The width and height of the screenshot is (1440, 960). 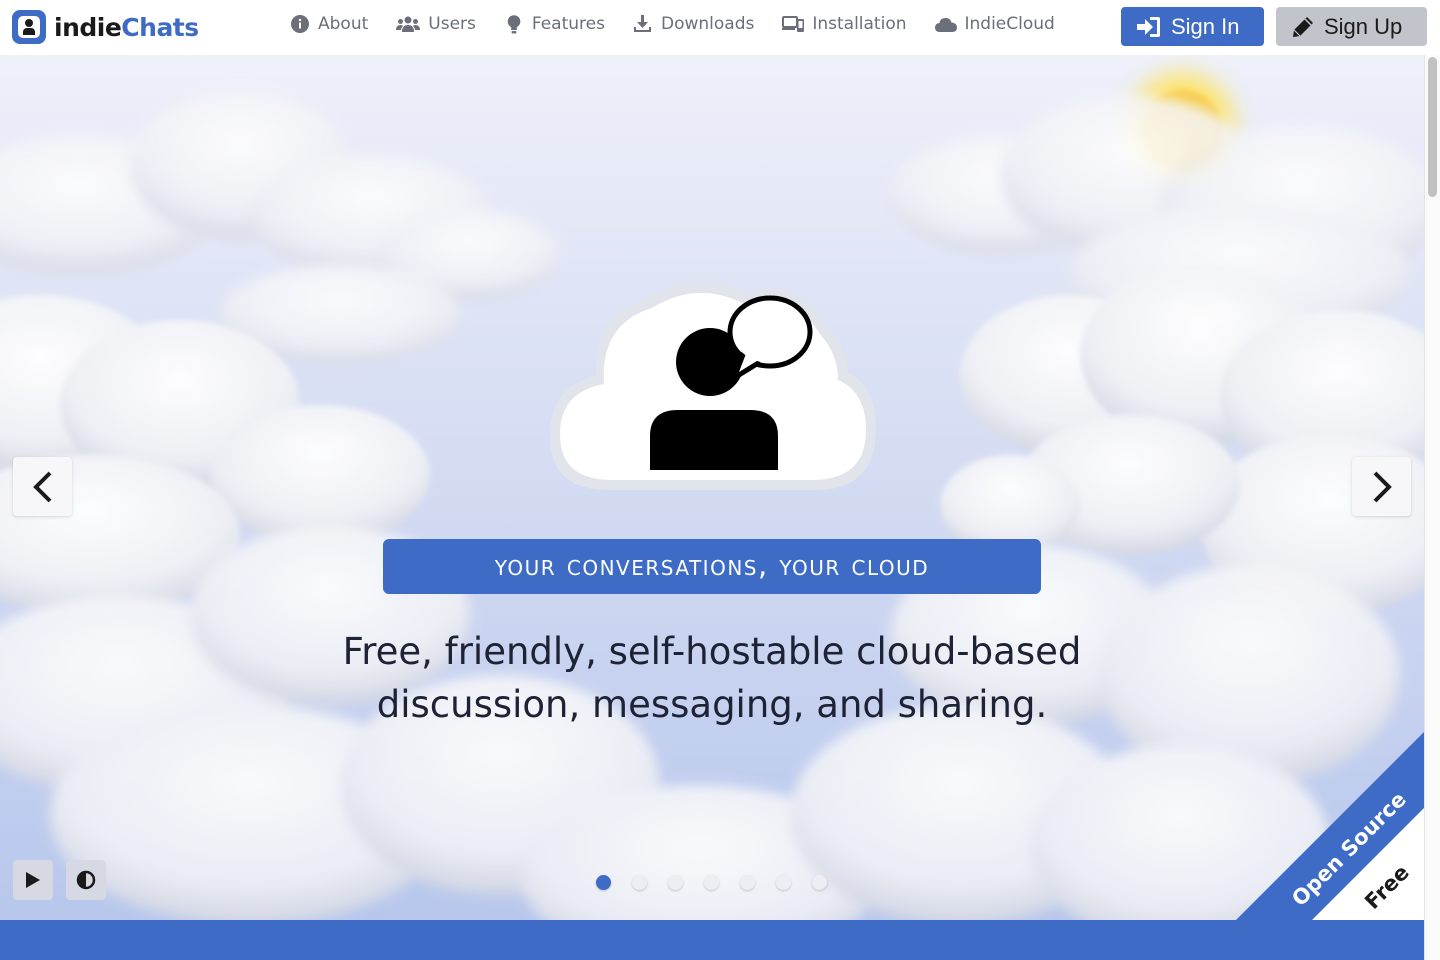 What do you see at coordinates (568, 24) in the screenshot?
I see `nav-label: Features` at bounding box center [568, 24].